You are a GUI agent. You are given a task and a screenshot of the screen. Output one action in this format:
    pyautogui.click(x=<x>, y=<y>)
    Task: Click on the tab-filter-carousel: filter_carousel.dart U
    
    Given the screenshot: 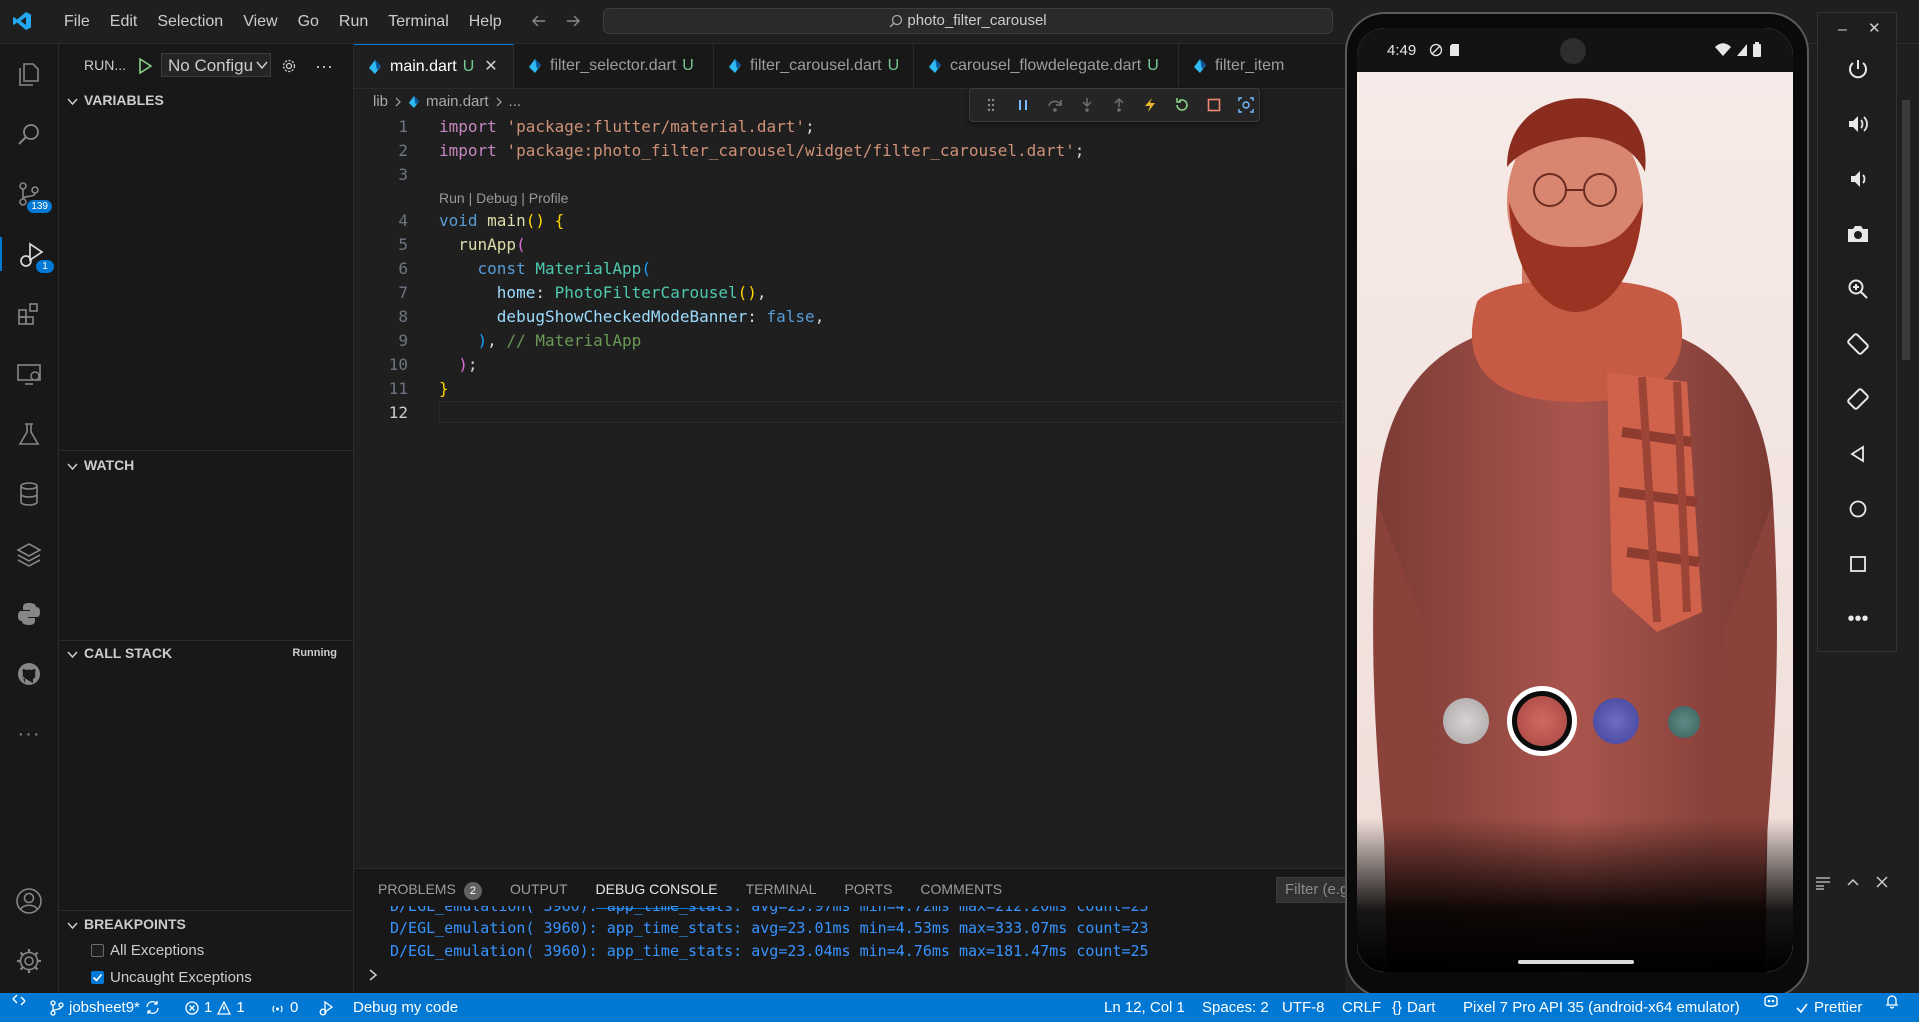 What is the action you would take?
    pyautogui.click(x=814, y=66)
    